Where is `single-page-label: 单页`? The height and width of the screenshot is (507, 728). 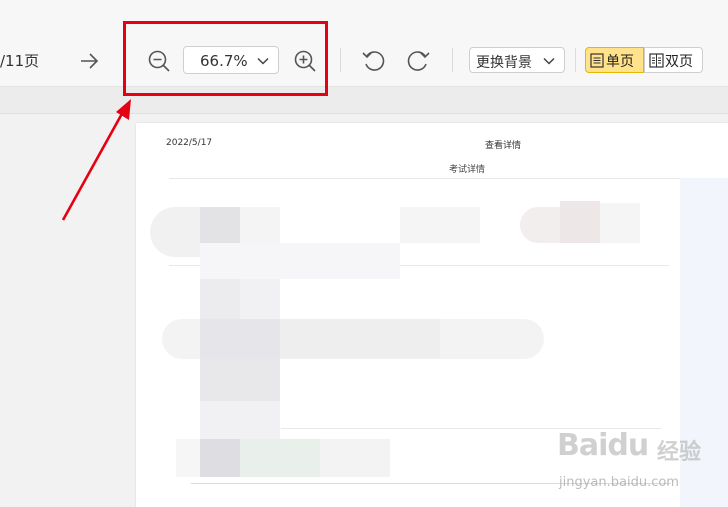 single-page-label: 单页 is located at coordinates (620, 62).